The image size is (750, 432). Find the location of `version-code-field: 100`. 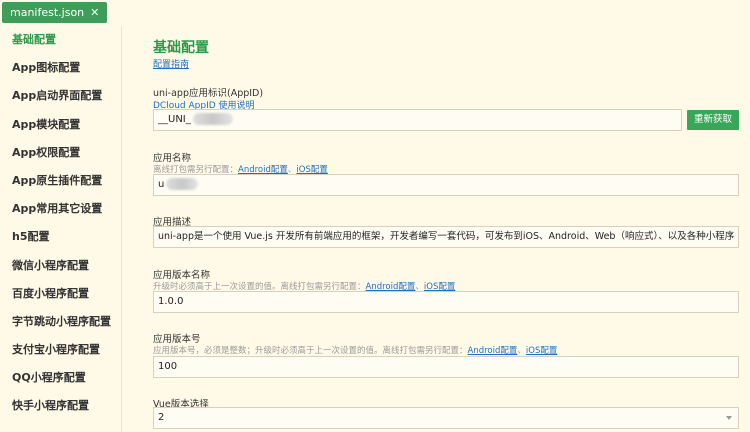

version-code-field: 100 is located at coordinates (446, 367).